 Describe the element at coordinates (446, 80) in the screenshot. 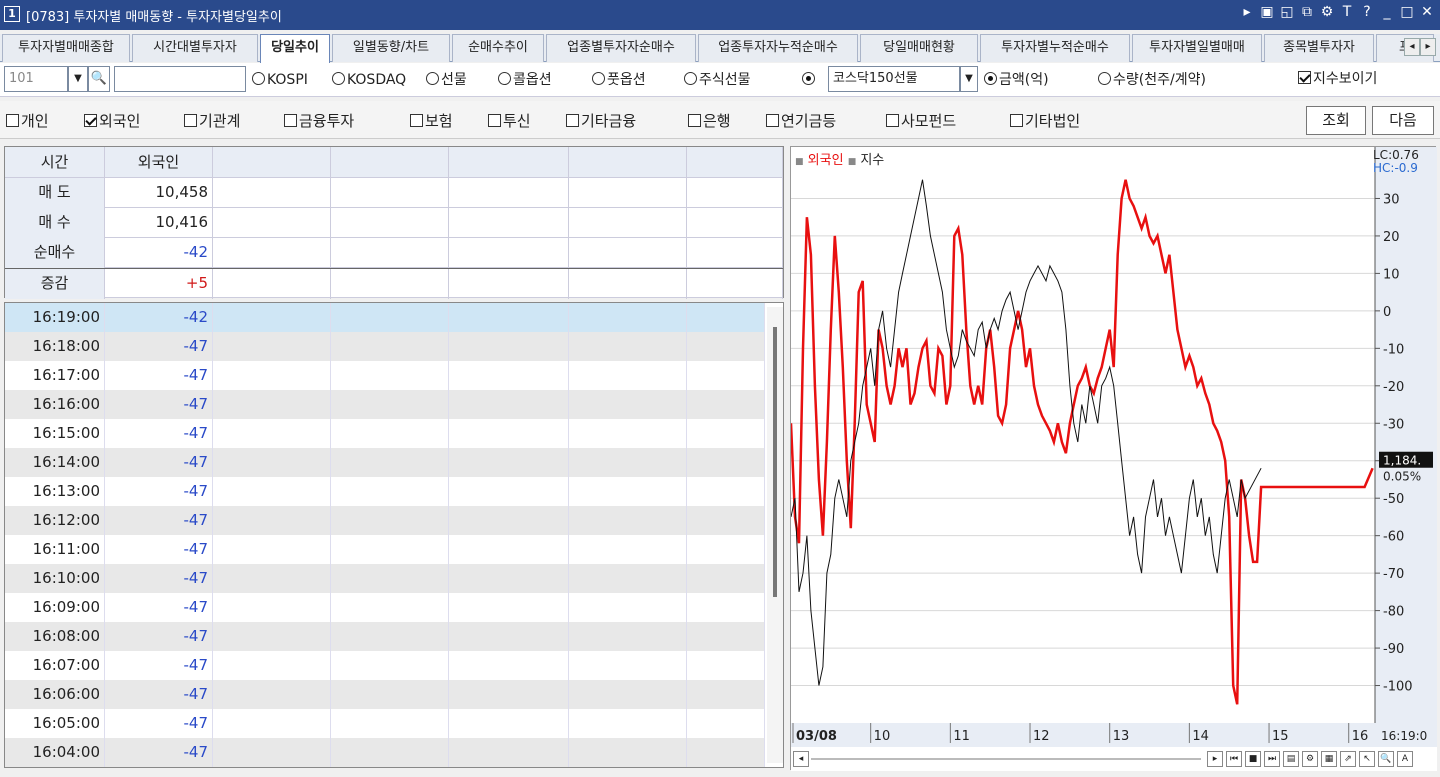

I see `market-radio: 선물` at that location.